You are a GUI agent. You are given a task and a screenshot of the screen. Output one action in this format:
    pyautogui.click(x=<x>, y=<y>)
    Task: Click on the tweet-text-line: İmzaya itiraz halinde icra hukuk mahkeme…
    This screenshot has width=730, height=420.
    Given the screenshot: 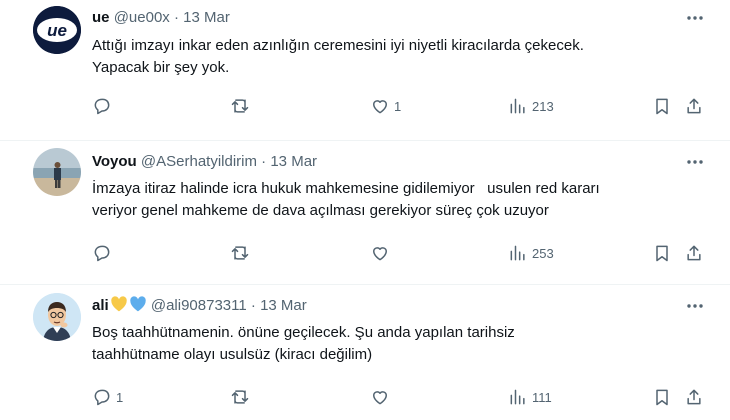 What is the action you would take?
    pyautogui.click(x=346, y=188)
    